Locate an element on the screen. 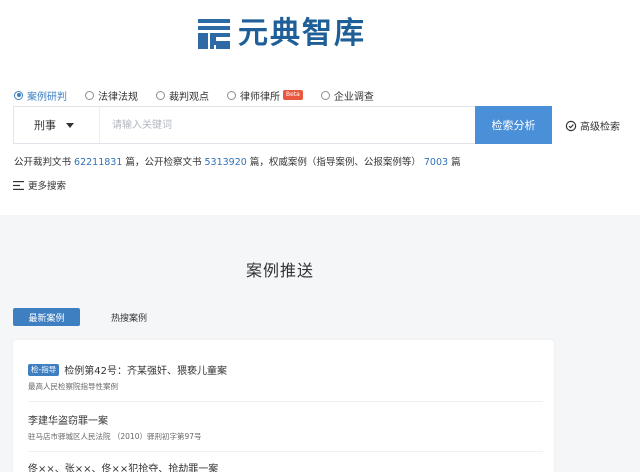 This screenshot has width=640, height=472. case-tabs: 最新案例 热搜案例 is located at coordinates (80, 317).